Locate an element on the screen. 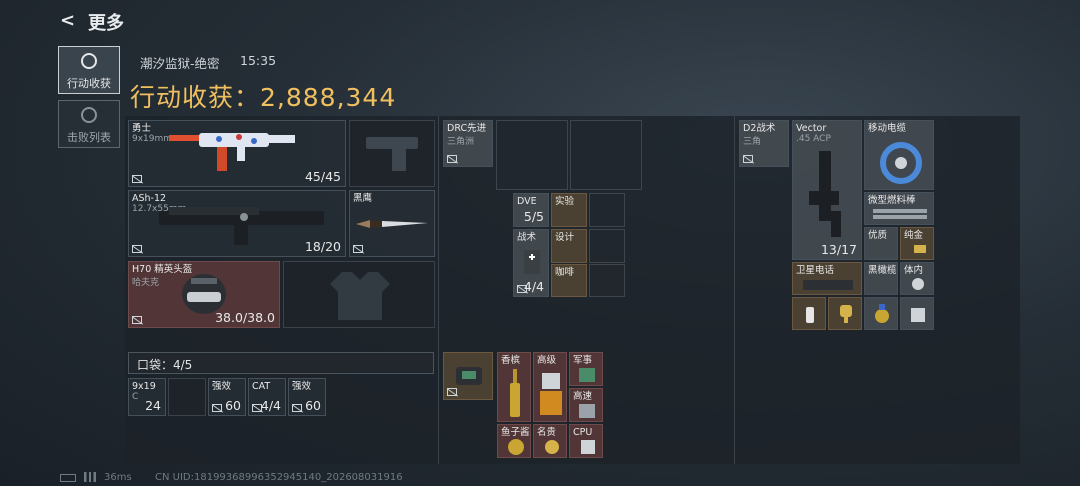 This screenshot has height=486, width=1080. safe-item: 体内 is located at coordinates (917, 278).